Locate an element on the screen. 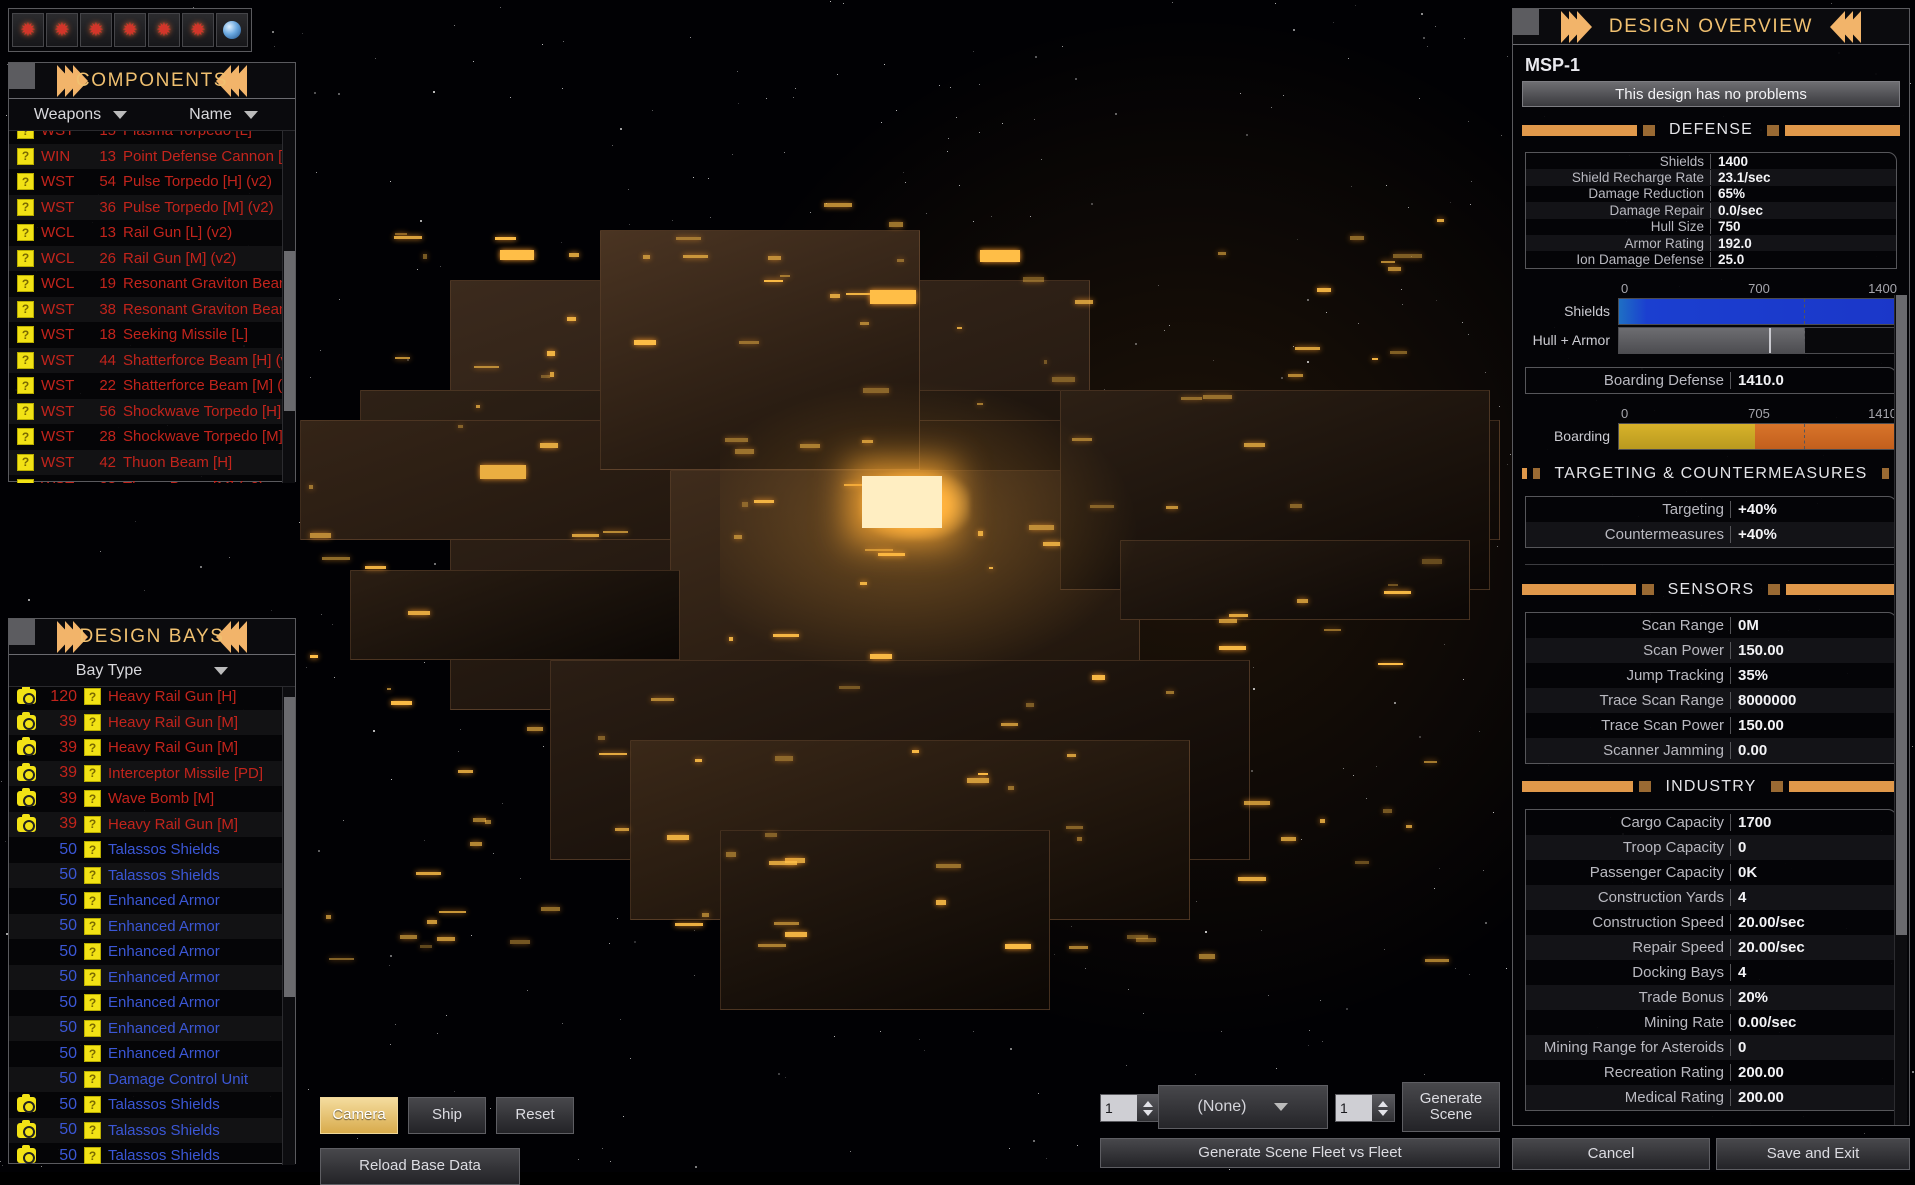 The image size is (1915, 1185). reload-base-data-button: Reload Base Data is located at coordinates (420, 1166).